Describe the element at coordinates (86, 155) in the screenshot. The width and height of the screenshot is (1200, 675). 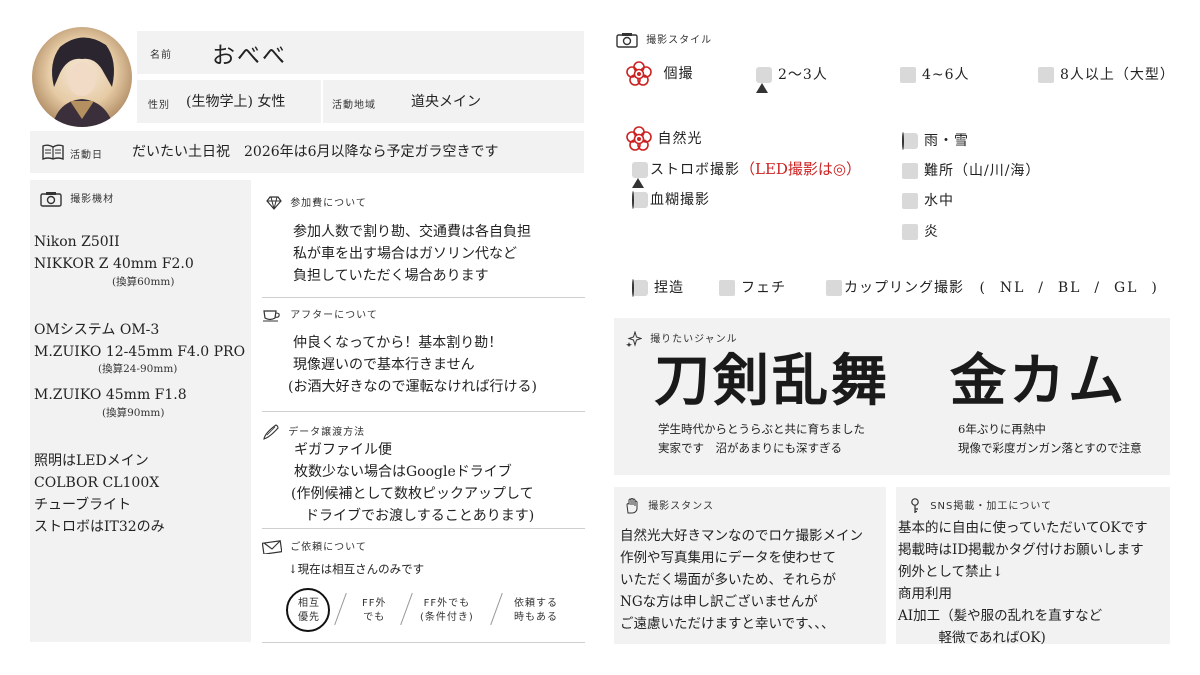
I see `days-label: 活動日` at that location.